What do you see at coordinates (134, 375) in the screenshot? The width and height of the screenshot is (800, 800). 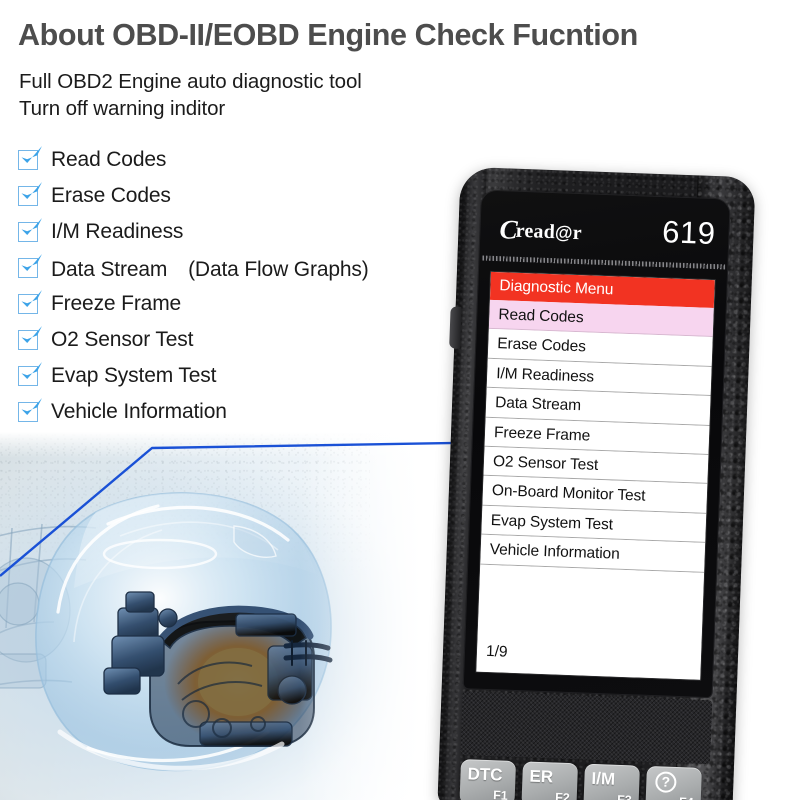 I see `list-item-label: Evap System Test` at bounding box center [134, 375].